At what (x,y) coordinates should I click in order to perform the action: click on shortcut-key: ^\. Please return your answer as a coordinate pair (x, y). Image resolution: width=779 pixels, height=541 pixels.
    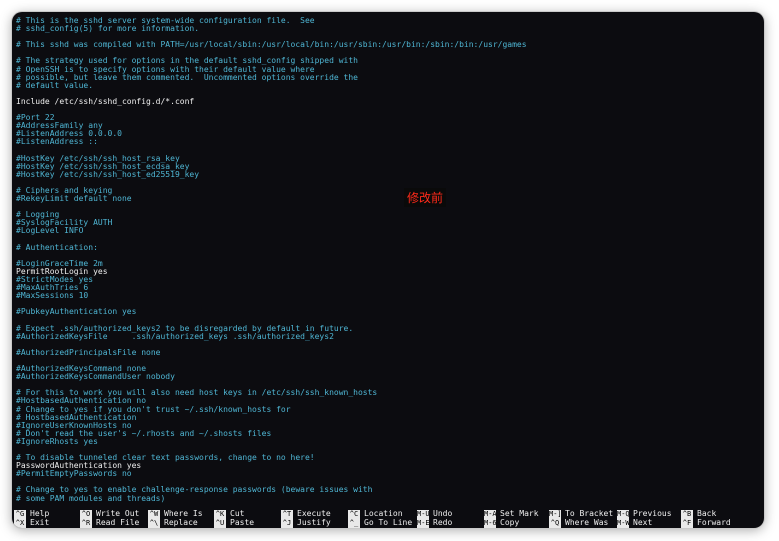
    Looking at the image, I should click on (154, 523).